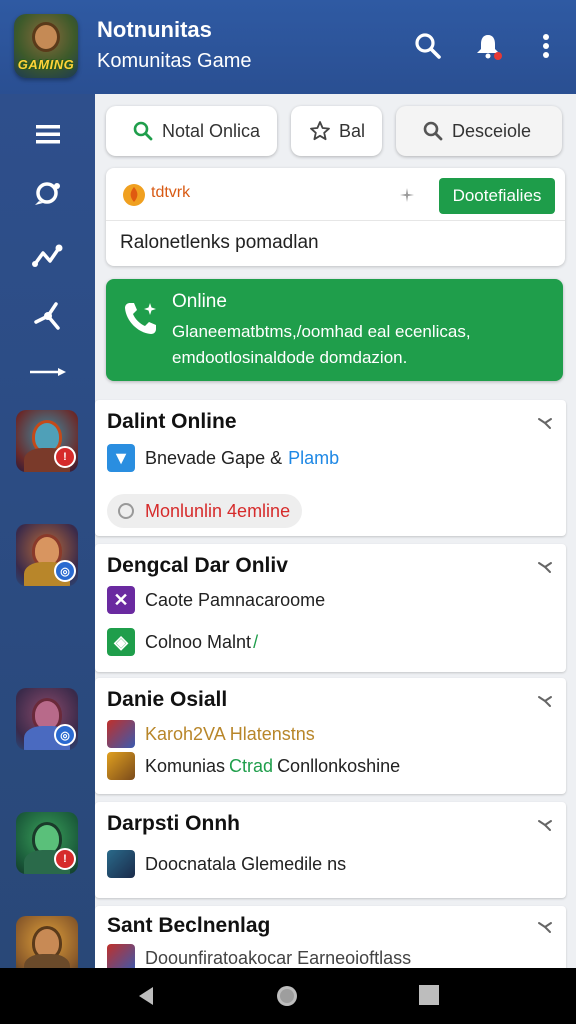 This screenshot has width=576, height=1024. Describe the element at coordinates (134, 195) in the screenshot. I see `fire-icon` at that location.